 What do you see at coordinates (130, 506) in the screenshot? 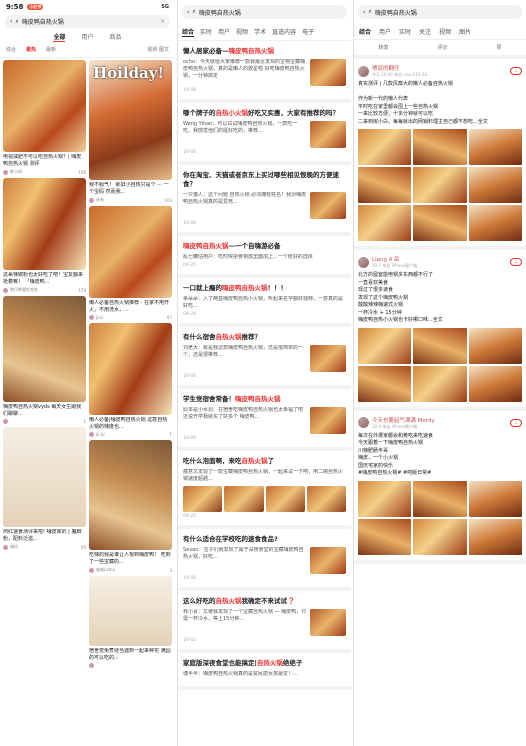
I see `note-card: 吃辣的我是谁让人根到嗨皮鸭！ 吃到了一些宝藏的... 喵喵Lamy 3` at bounding box center [130, 506].